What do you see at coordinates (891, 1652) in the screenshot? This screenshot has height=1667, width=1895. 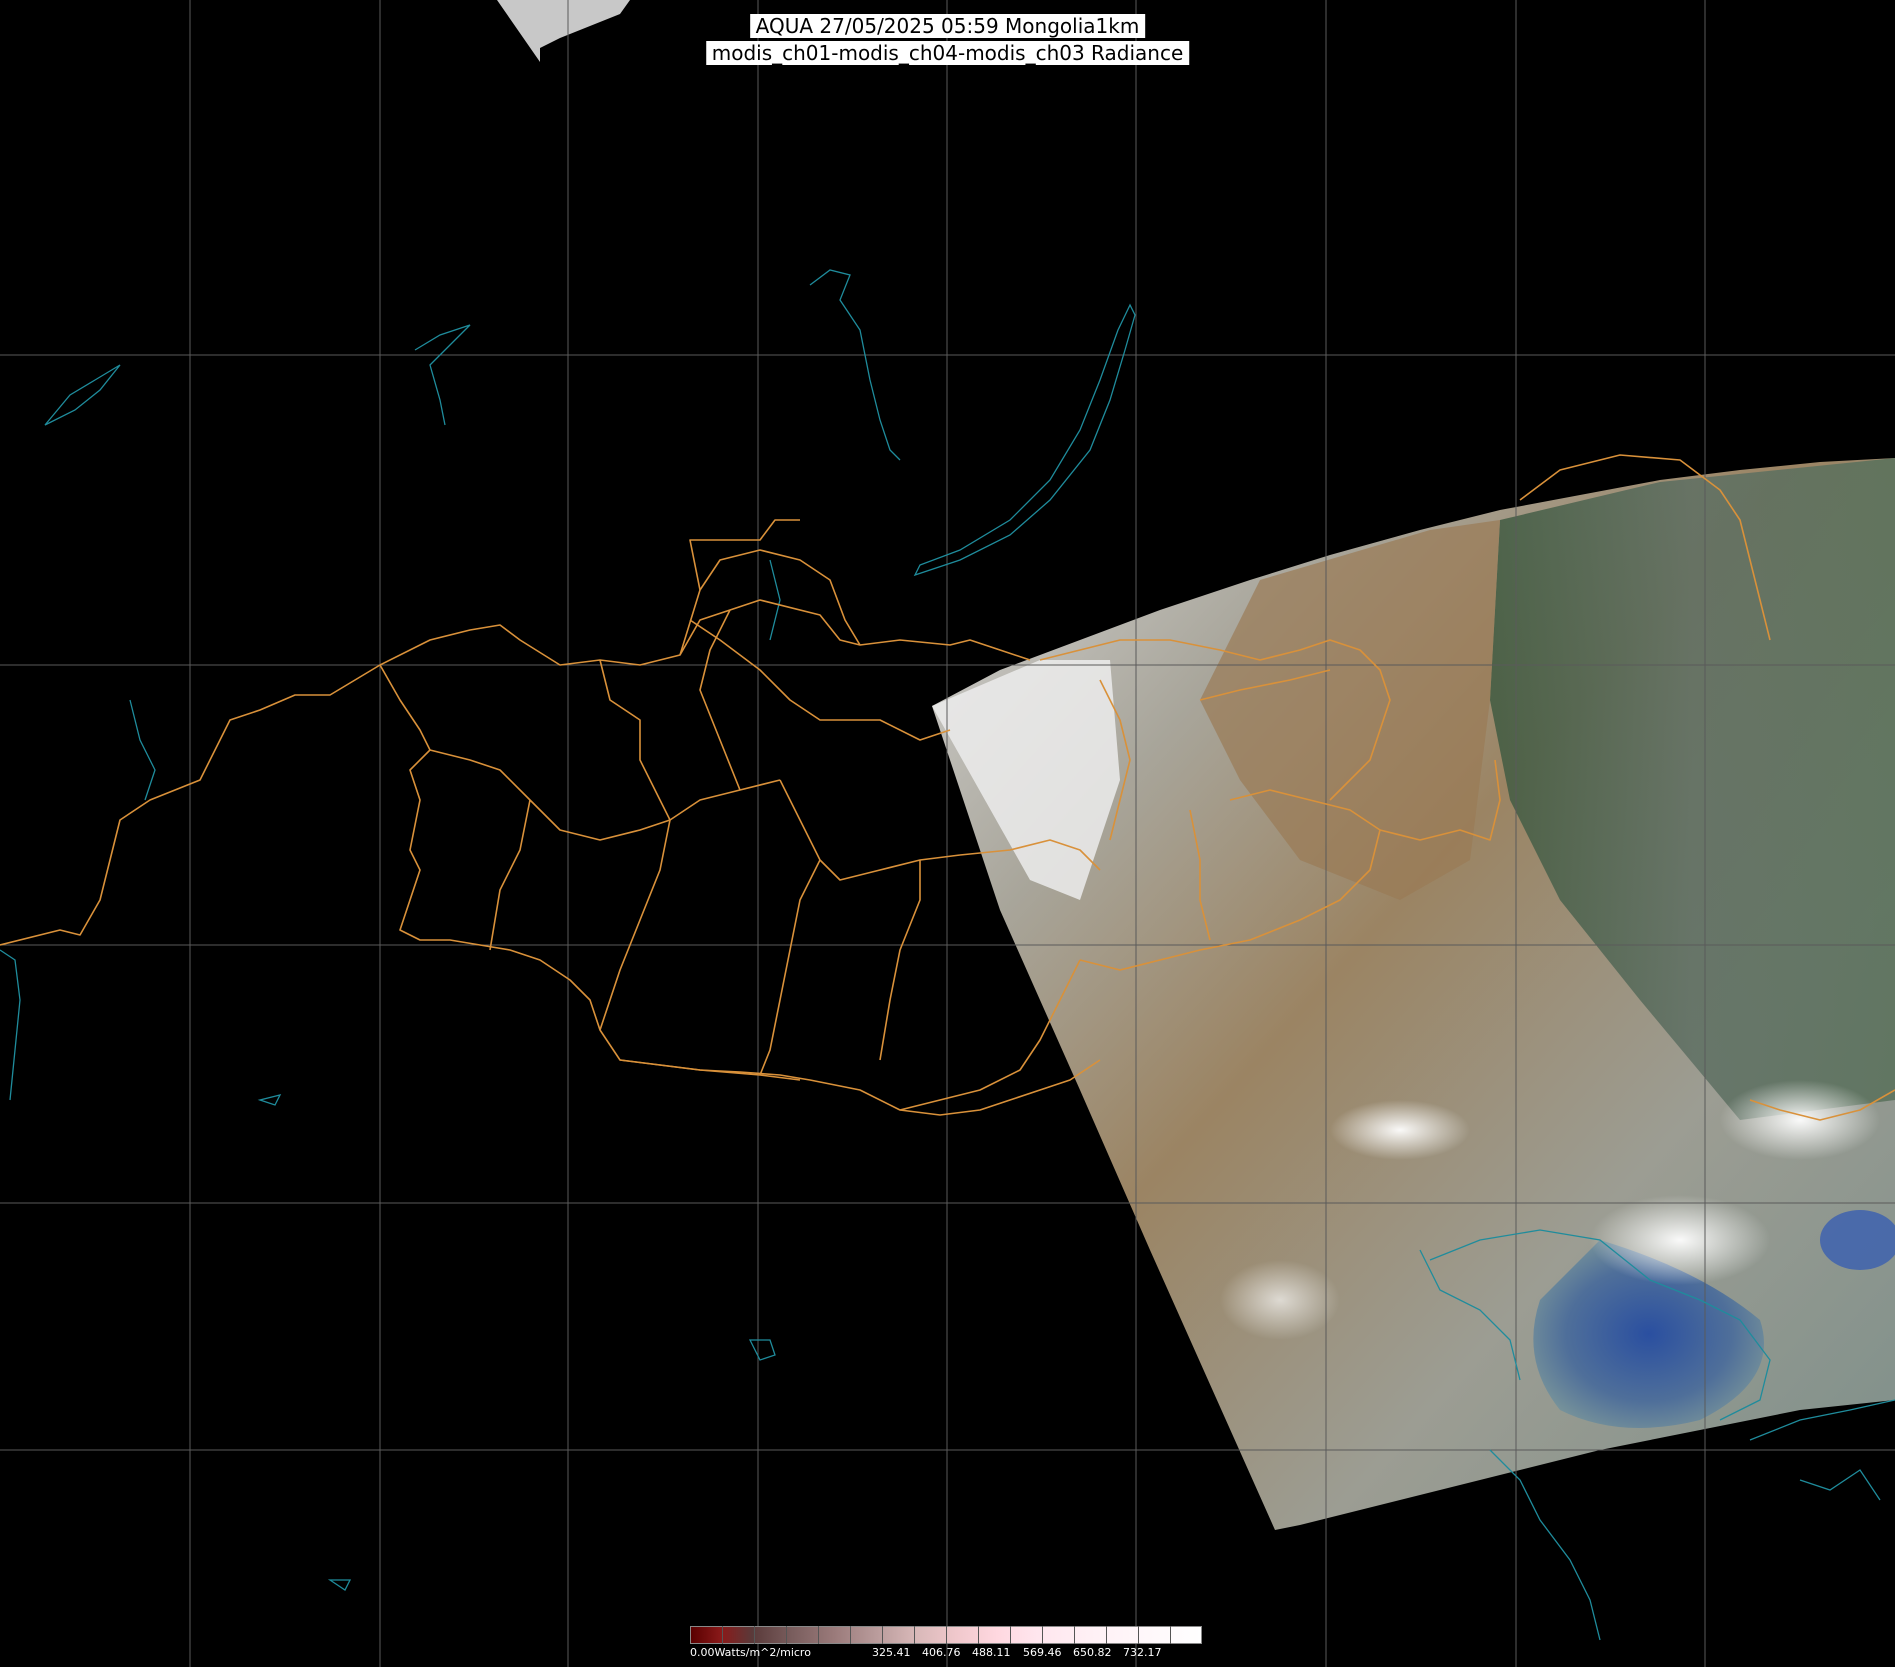 I see `colorbar-tick-label: 325.41` at bounding box center [891, 1652].